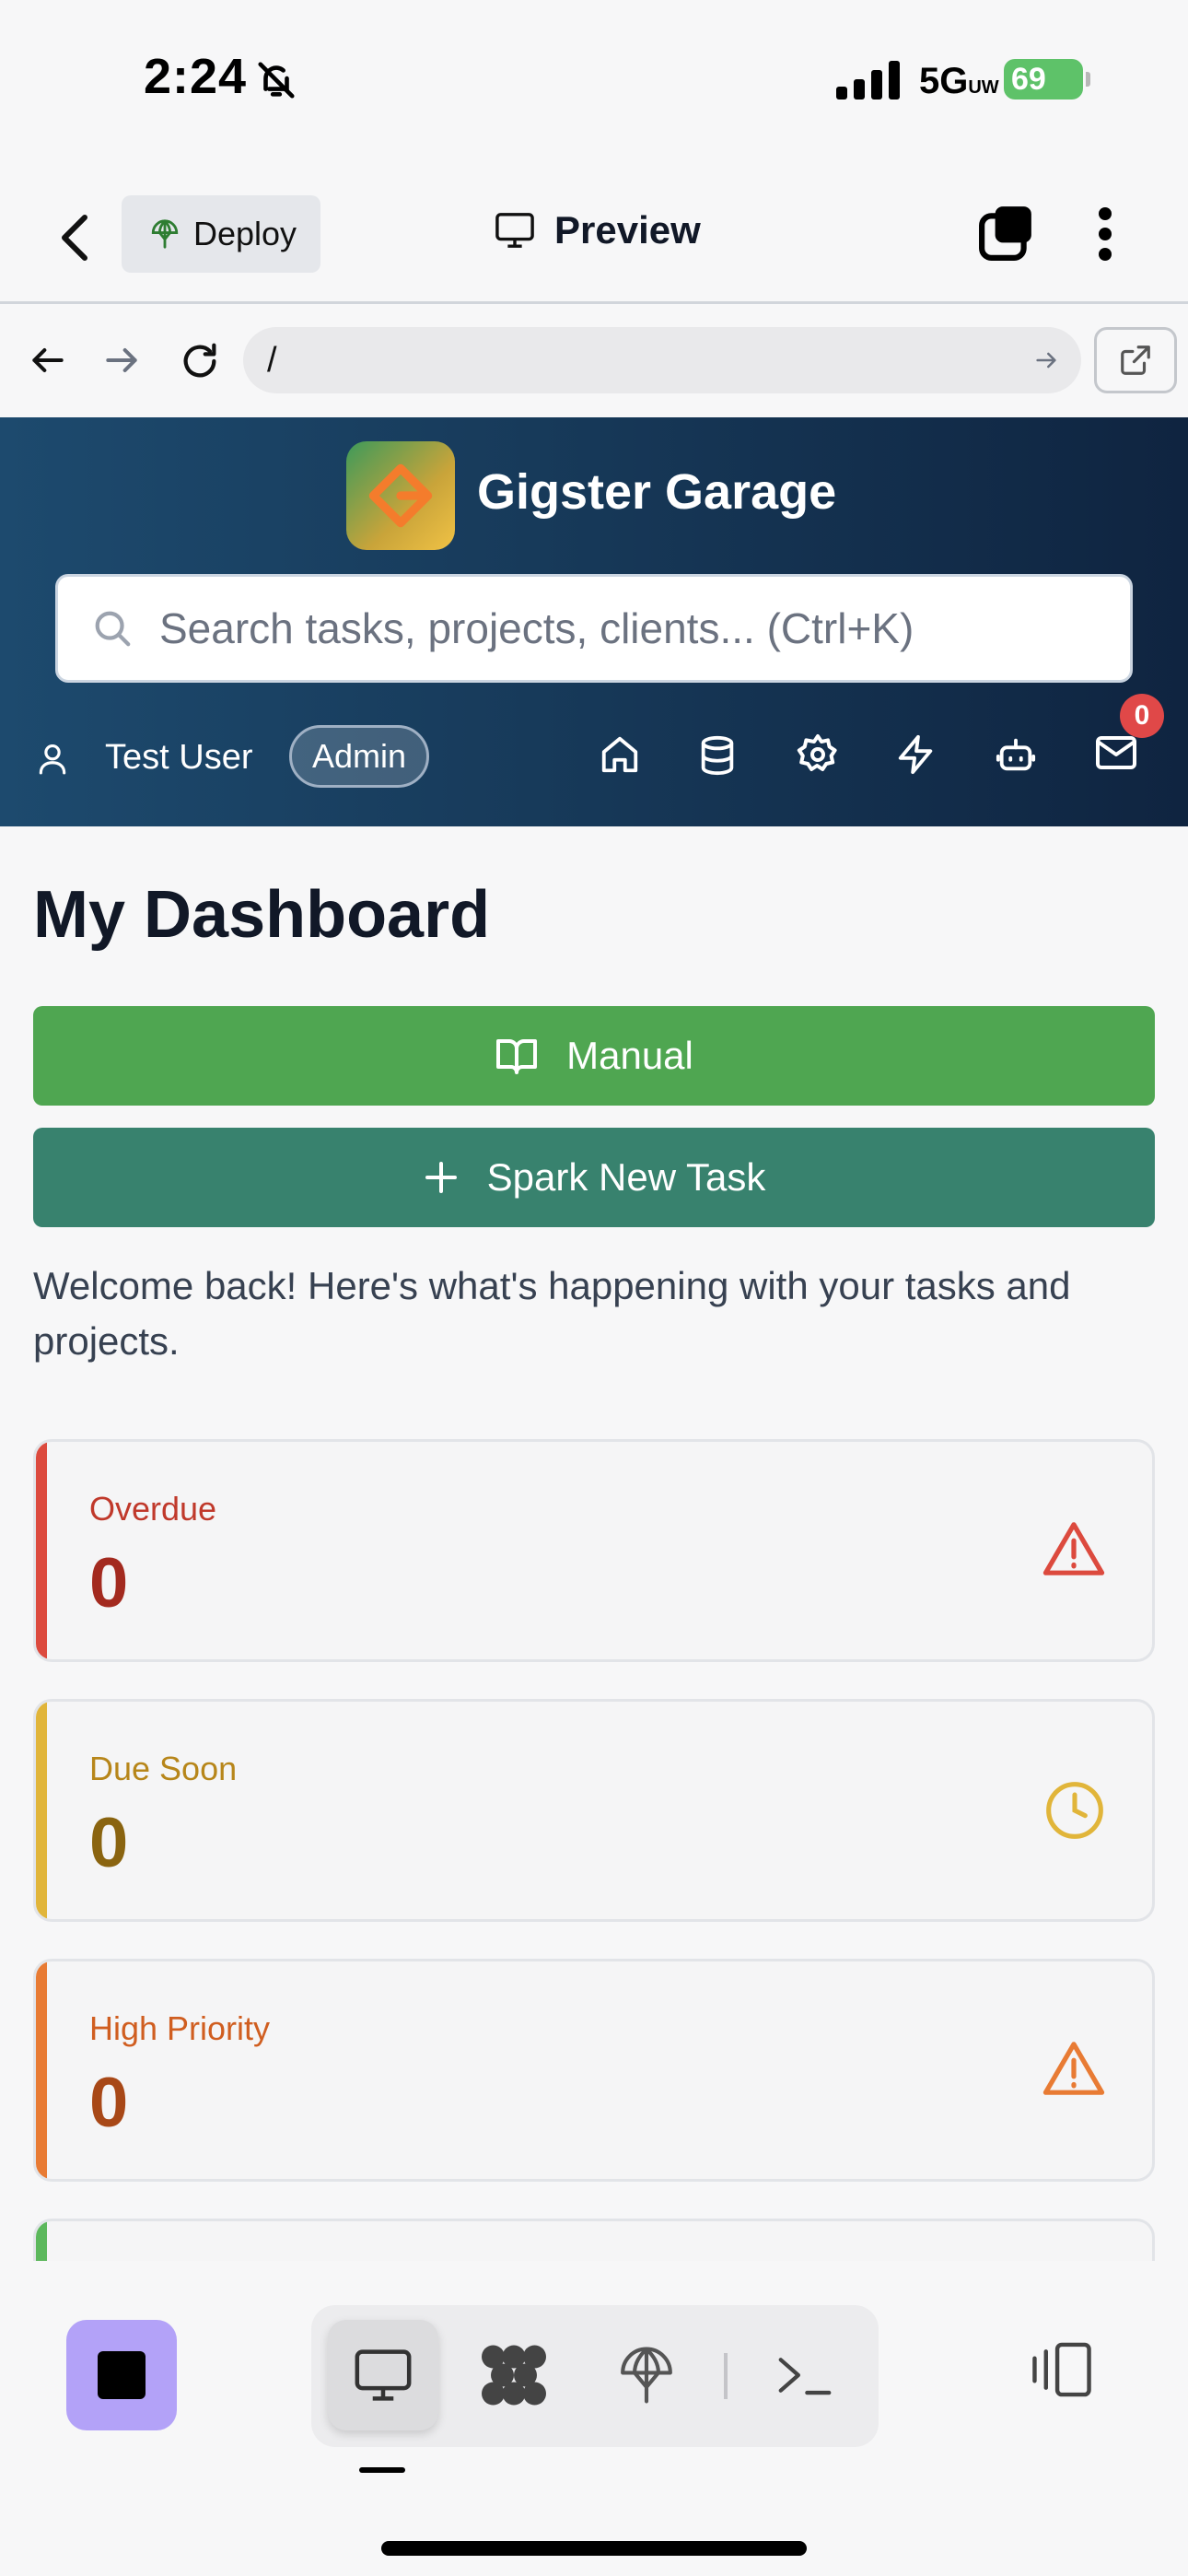 This screenshot has width=1188, height=2576. What do you see at coordinates (1046, 360) in the screenshot?
I see `go-arrow-icon` at bounding box center [1046, 360].